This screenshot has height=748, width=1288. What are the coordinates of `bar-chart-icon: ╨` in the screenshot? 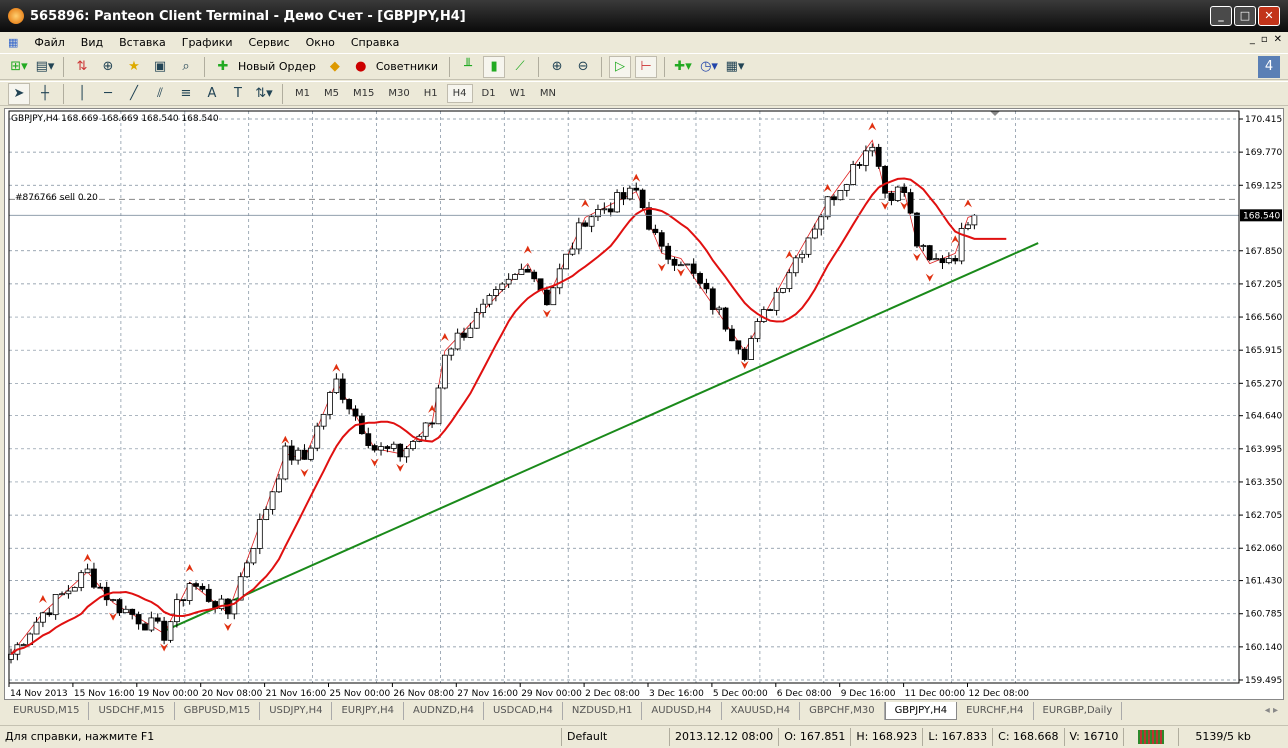 It's located at (468, 67).